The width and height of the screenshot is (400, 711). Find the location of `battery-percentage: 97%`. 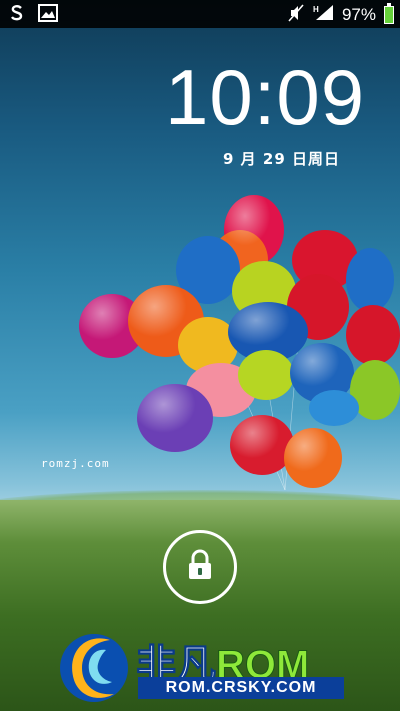

battery-percentage: 97% is located at coordinates (358, 14).